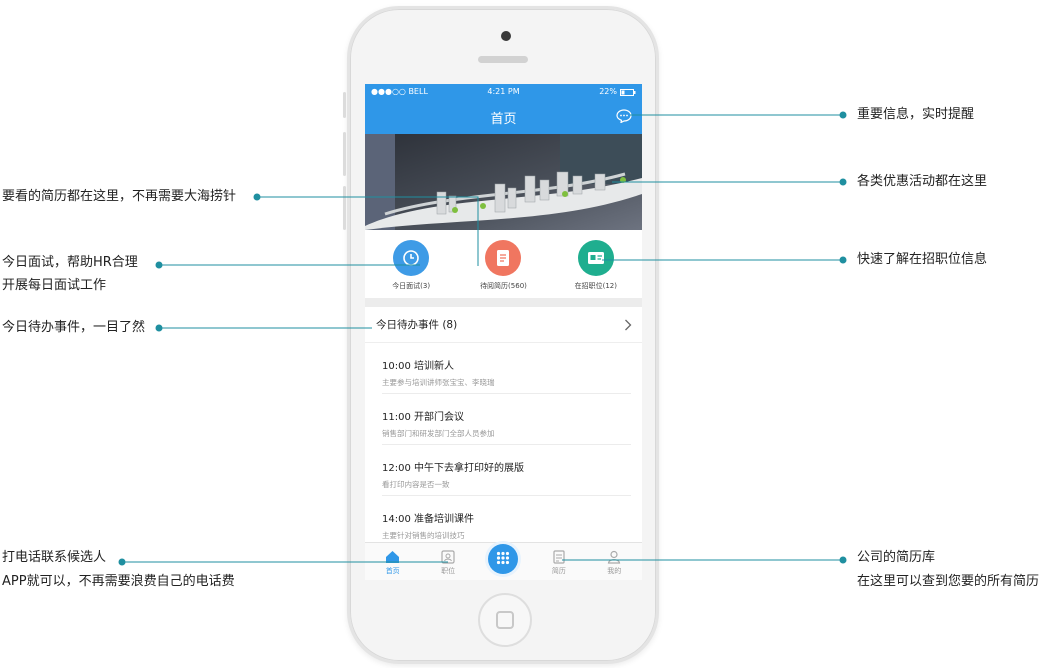  I want to click on annotation-resumes: 要看的简历都在这里，不再需要大海捞针, so click(119, 196).